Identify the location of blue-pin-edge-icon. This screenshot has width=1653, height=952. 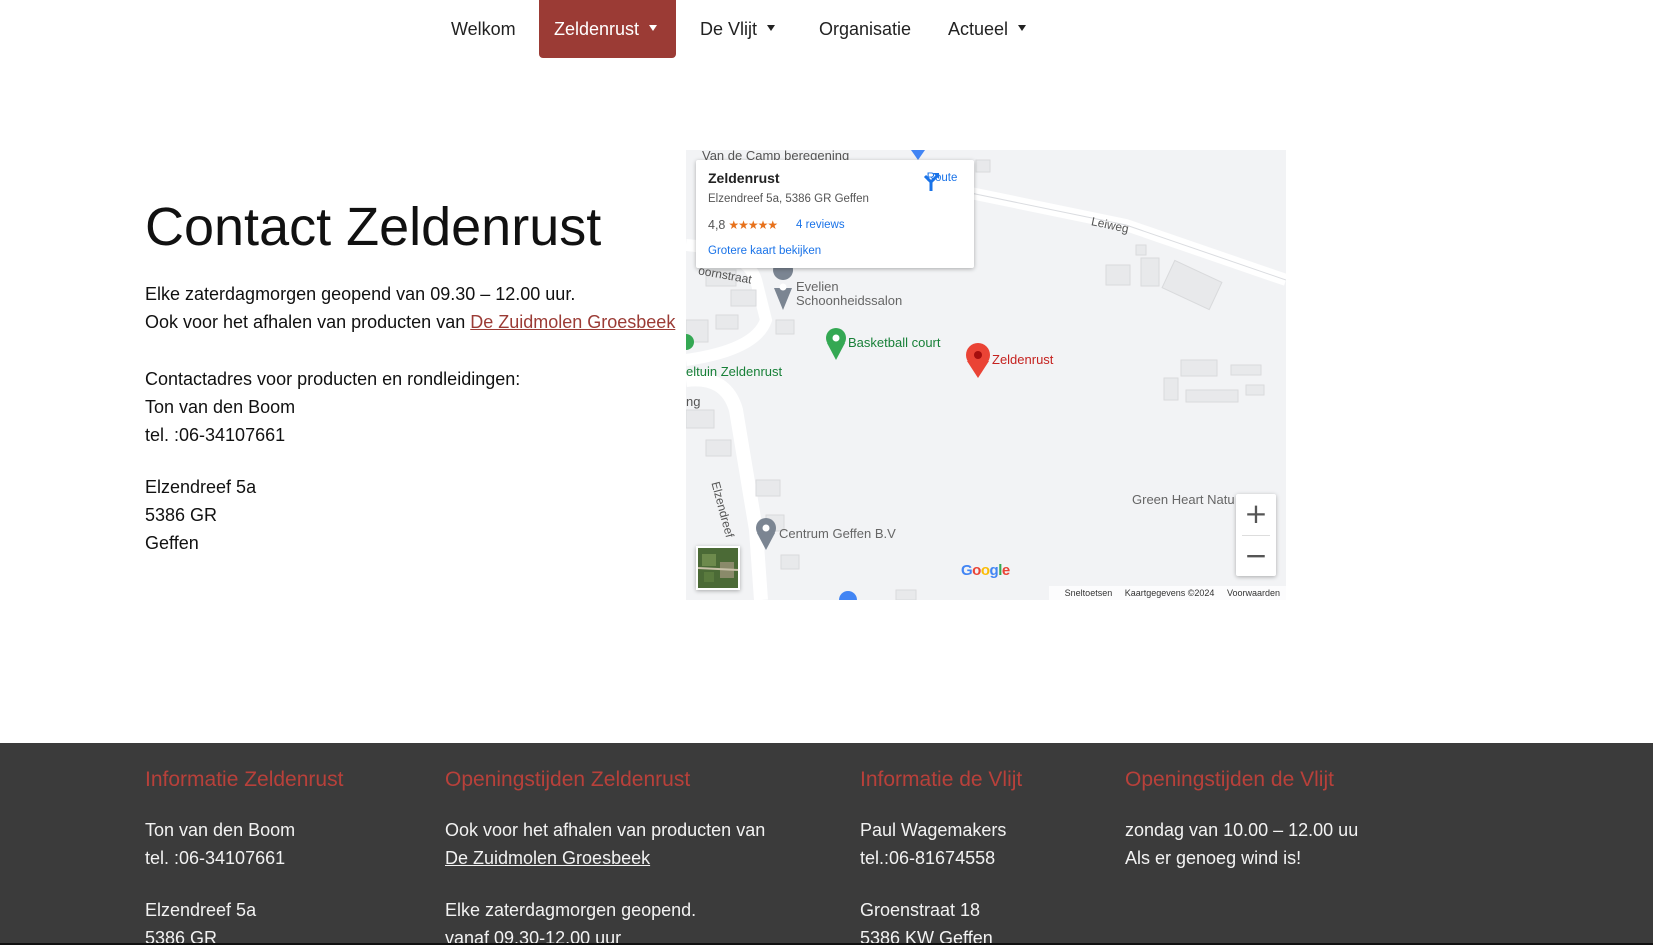
(848, 595).